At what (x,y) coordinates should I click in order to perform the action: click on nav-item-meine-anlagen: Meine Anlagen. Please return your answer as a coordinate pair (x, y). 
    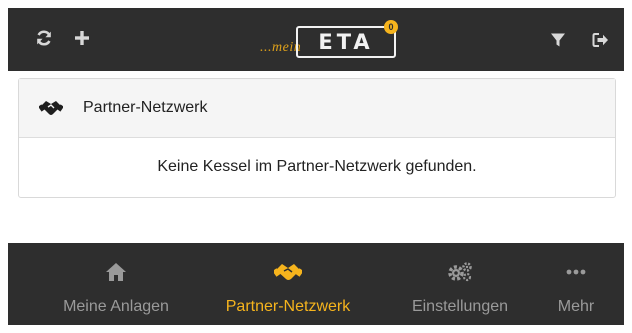
    Looking at the image, I should click on (116, 284).